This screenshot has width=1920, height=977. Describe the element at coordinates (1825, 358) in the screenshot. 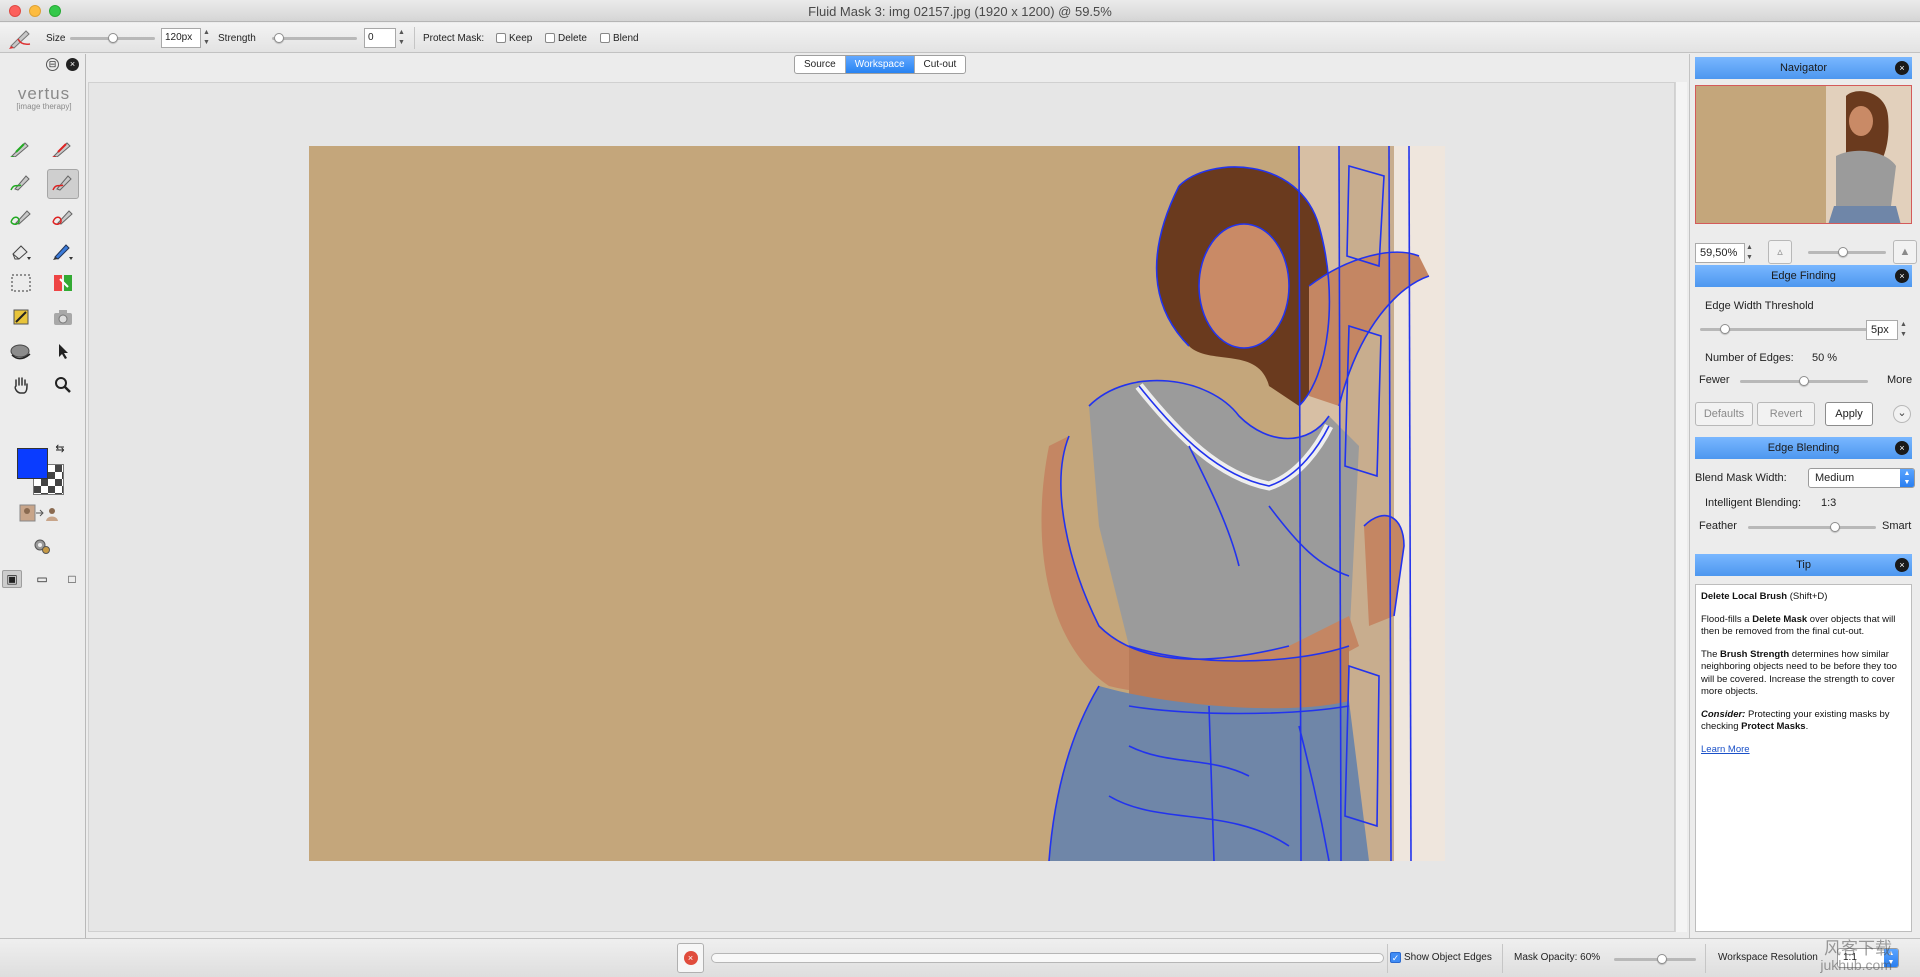

I see `number-of-edges-value: 50 %` at that location.